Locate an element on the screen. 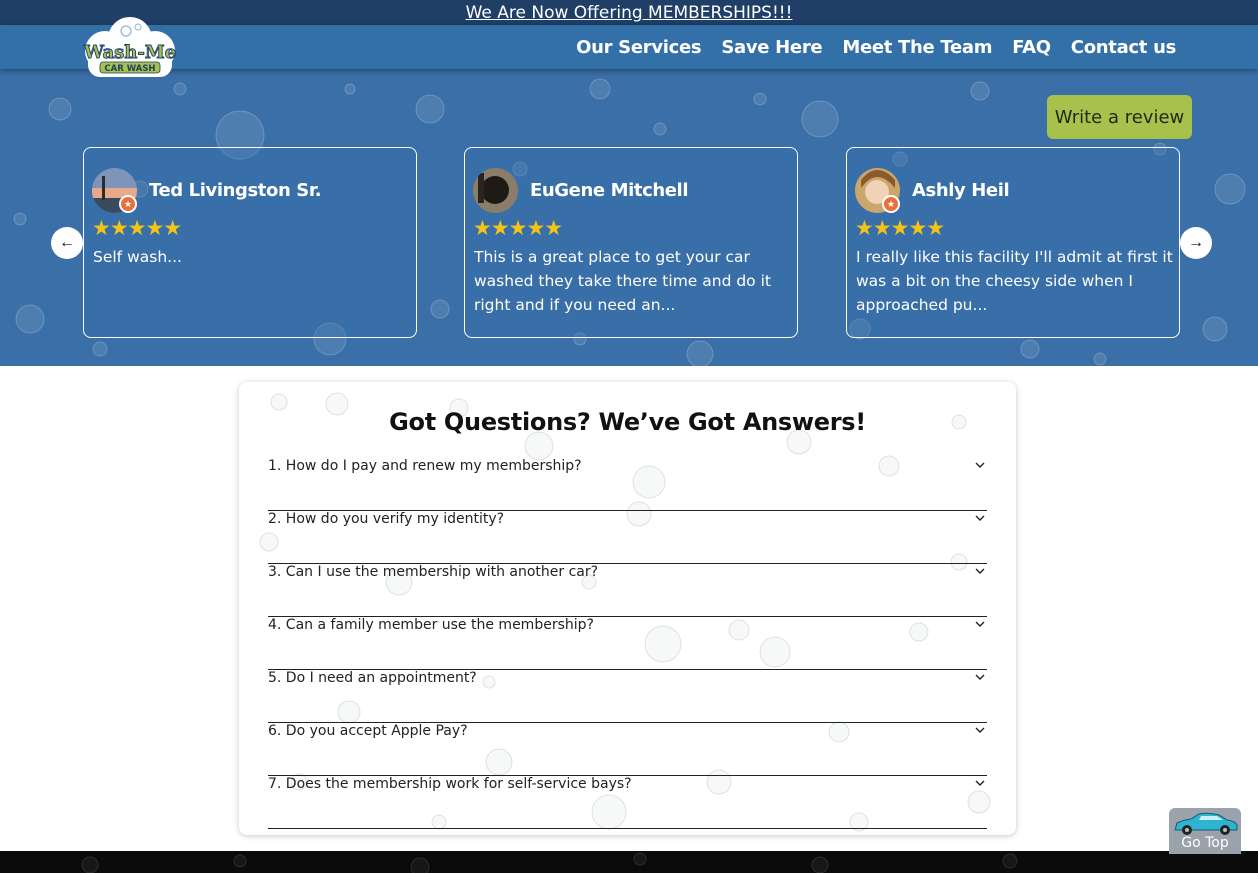  reviewer-avatar is located at coordinates (495, 190).